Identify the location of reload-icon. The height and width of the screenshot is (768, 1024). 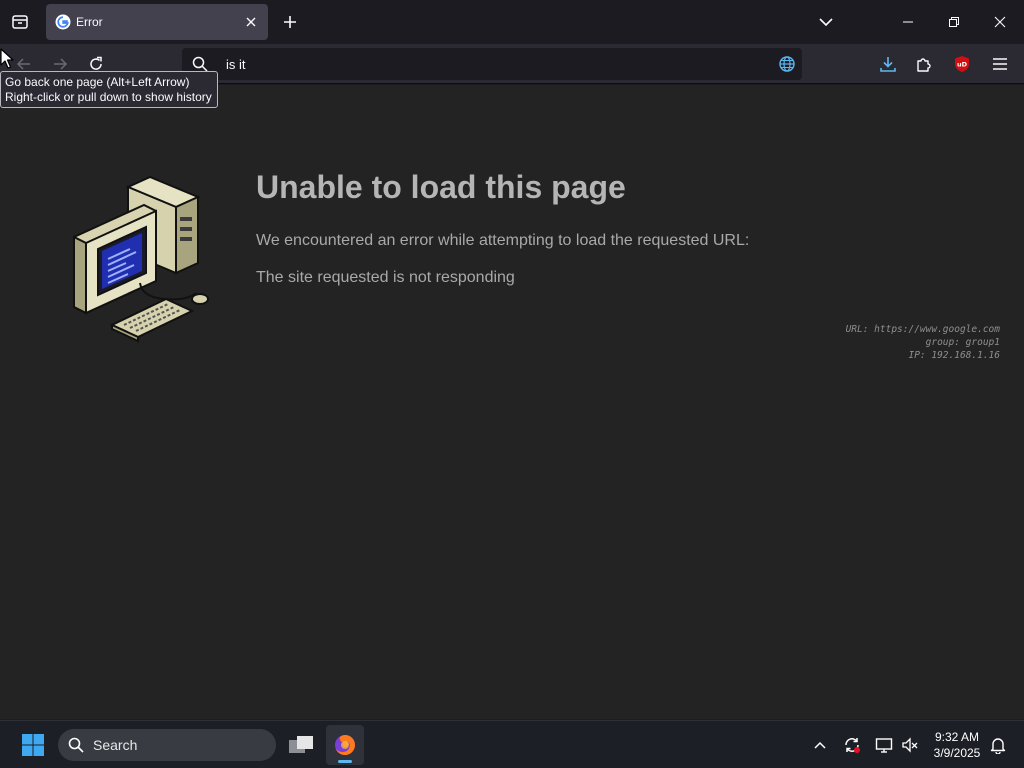
(96, 63).